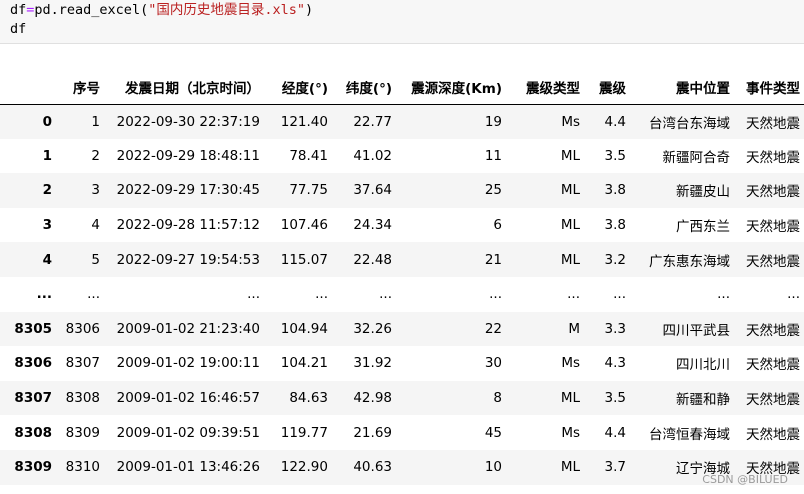 This screenshot has height=494, width=804. Describe the element at coordinates (615, 398) in the screenshot. I see `table-cell: 3.5` at that location.